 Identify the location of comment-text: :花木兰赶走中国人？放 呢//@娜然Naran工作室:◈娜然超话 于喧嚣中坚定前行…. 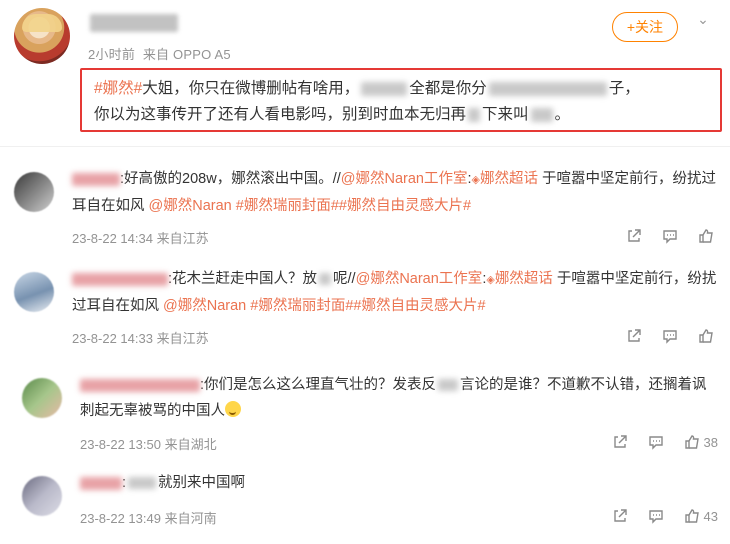
(397, 292).